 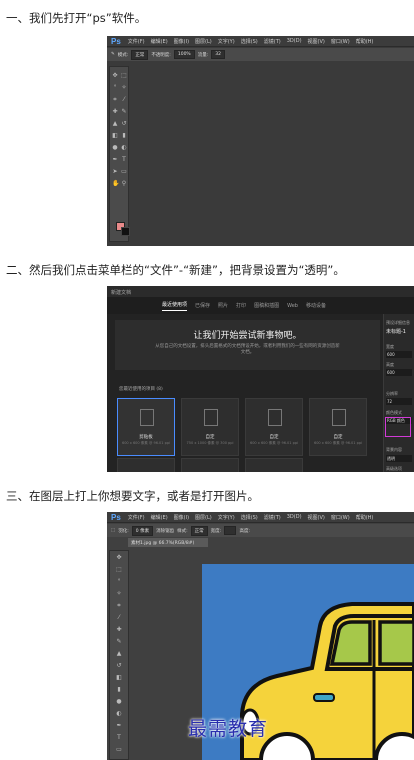 I want to click on width-input, so click(x=230, y=530).